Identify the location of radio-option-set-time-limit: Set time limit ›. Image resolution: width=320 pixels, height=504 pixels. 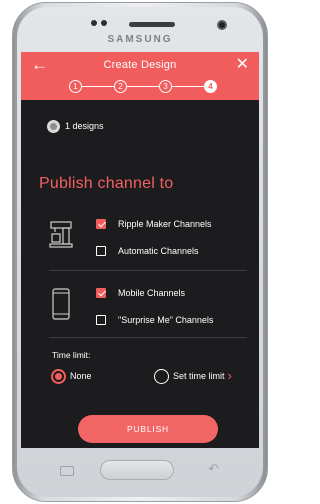
(193, 376).